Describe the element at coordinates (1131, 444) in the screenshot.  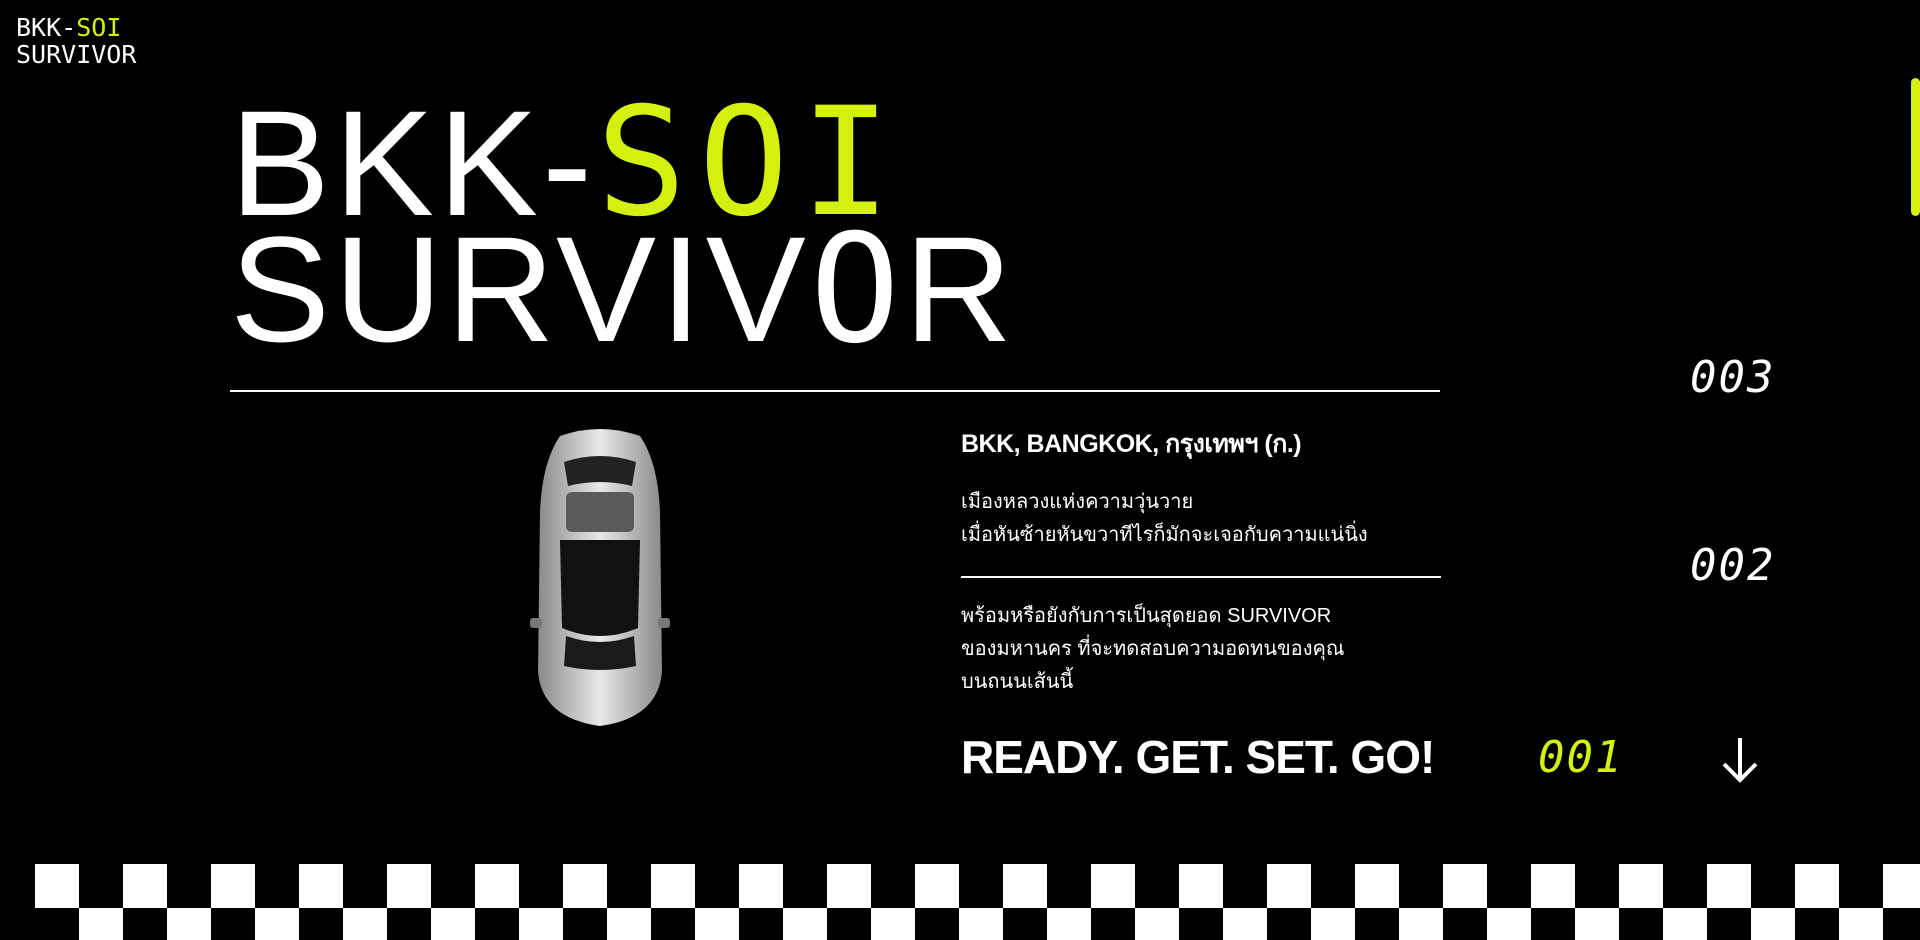
I see `location-title: BKK, BANGKOK, กรุงเทพฯ (ก.)` at that location.